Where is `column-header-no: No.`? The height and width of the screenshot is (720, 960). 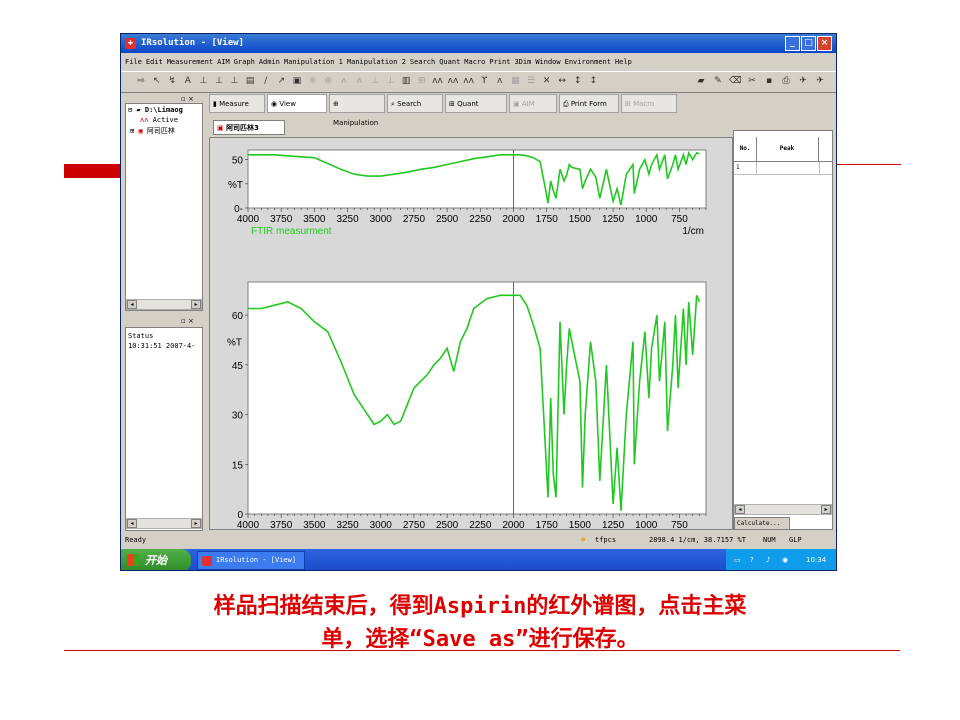
column-header-no: No. is located at coordinates (745, 149).